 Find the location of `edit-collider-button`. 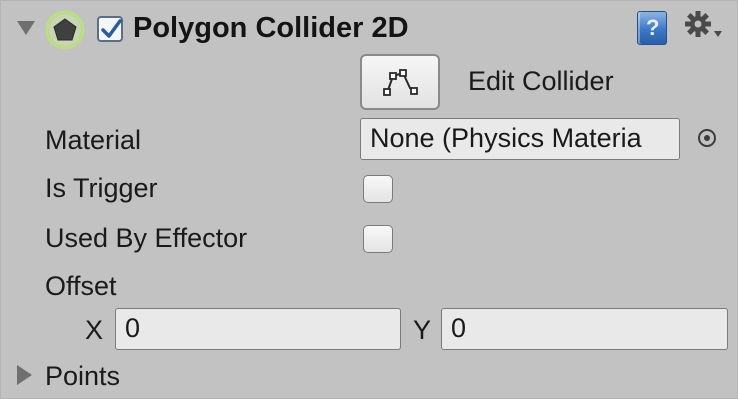

edit-collider-button is located at coordinates (400, 82).